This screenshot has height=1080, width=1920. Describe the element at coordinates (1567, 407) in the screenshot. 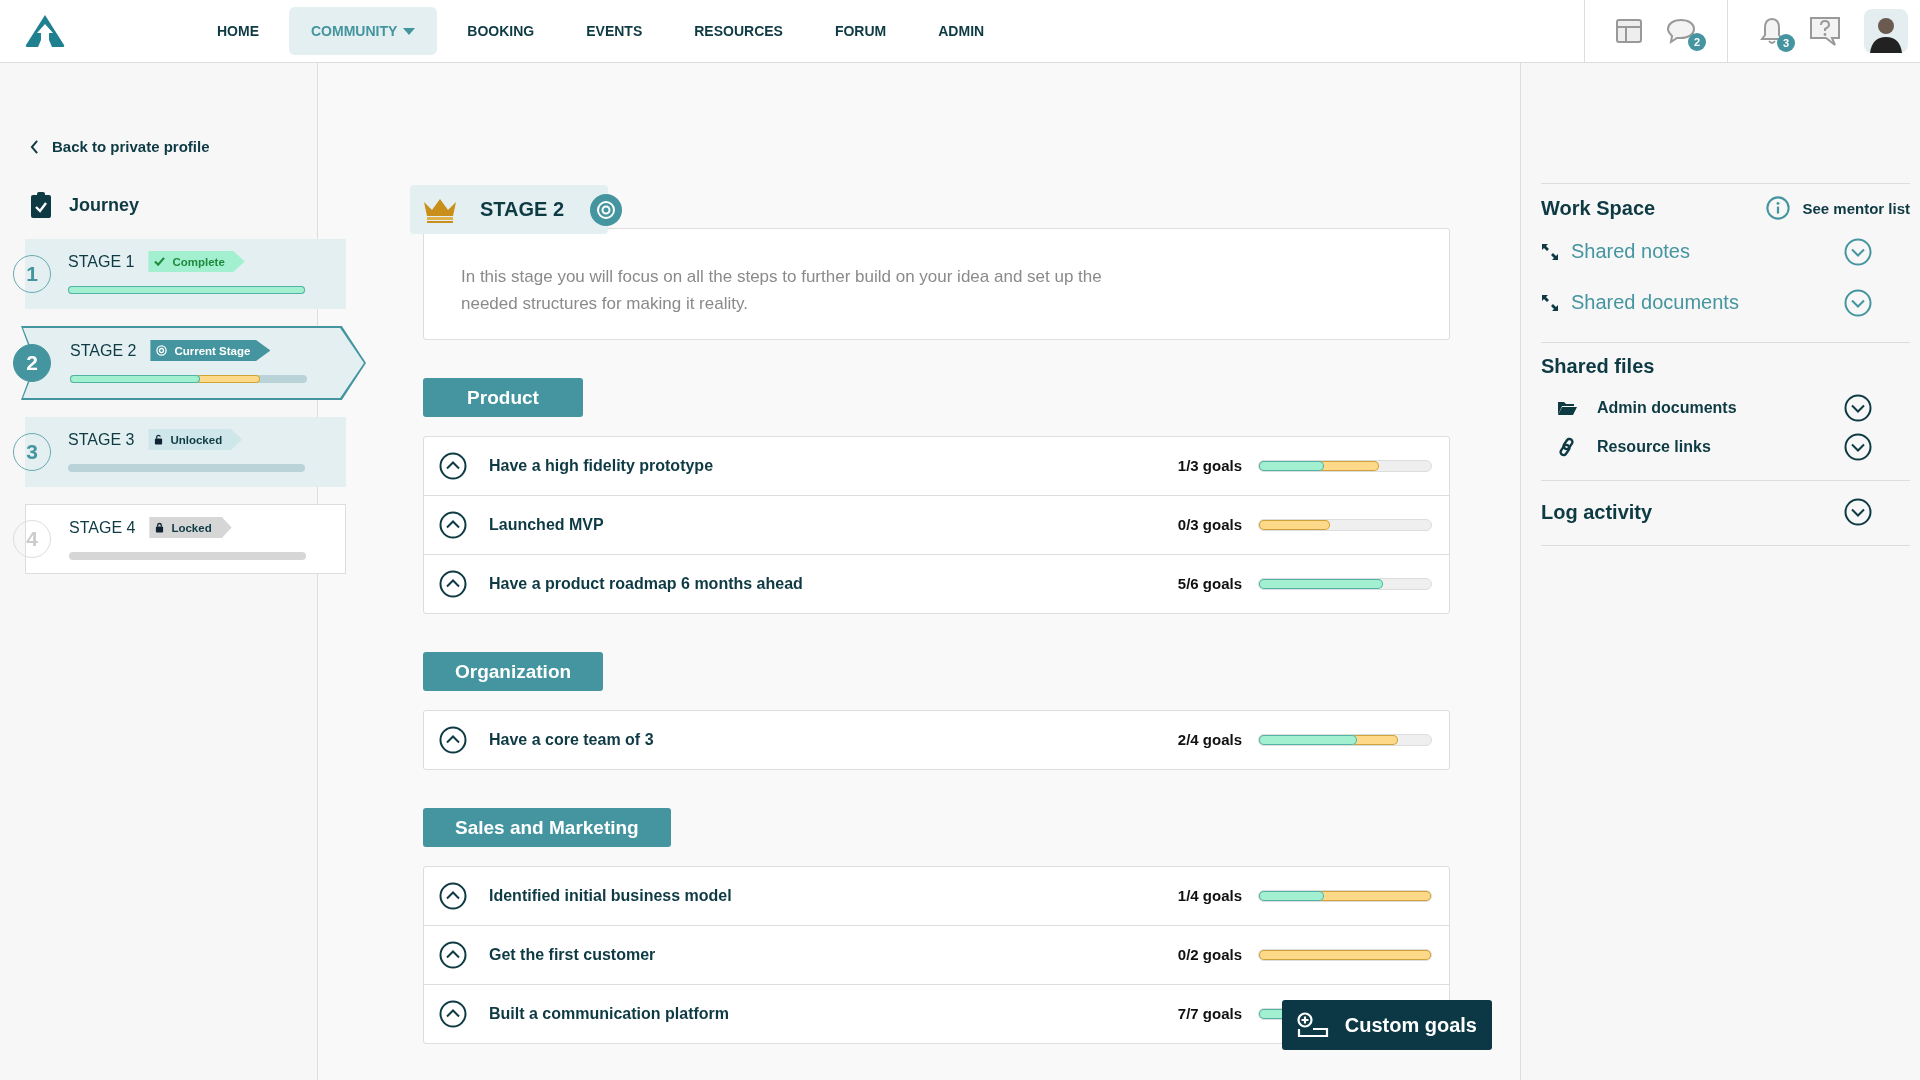

I see `folder-icon` at that location.